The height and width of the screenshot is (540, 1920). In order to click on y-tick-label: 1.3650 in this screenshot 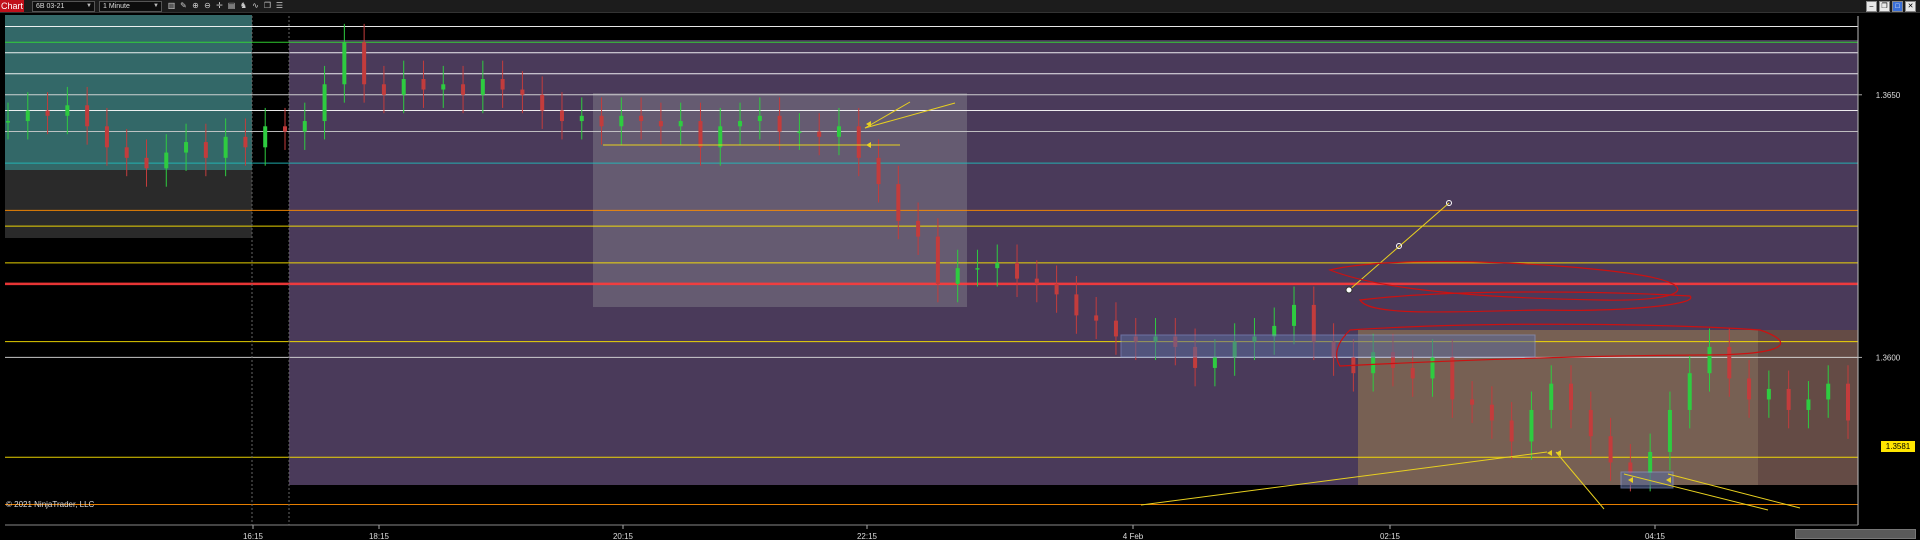, I will do `click(1888, 95)`.